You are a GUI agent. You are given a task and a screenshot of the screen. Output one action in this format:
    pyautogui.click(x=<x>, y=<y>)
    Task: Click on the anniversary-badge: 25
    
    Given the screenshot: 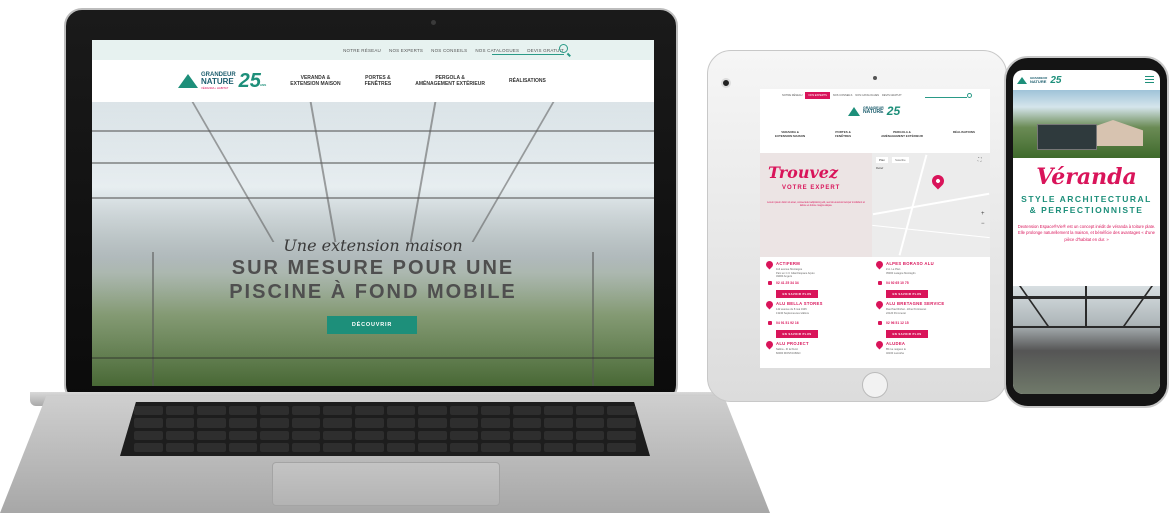 What is the action you would take?
    pyautogui.click(x=893, y=111)
    